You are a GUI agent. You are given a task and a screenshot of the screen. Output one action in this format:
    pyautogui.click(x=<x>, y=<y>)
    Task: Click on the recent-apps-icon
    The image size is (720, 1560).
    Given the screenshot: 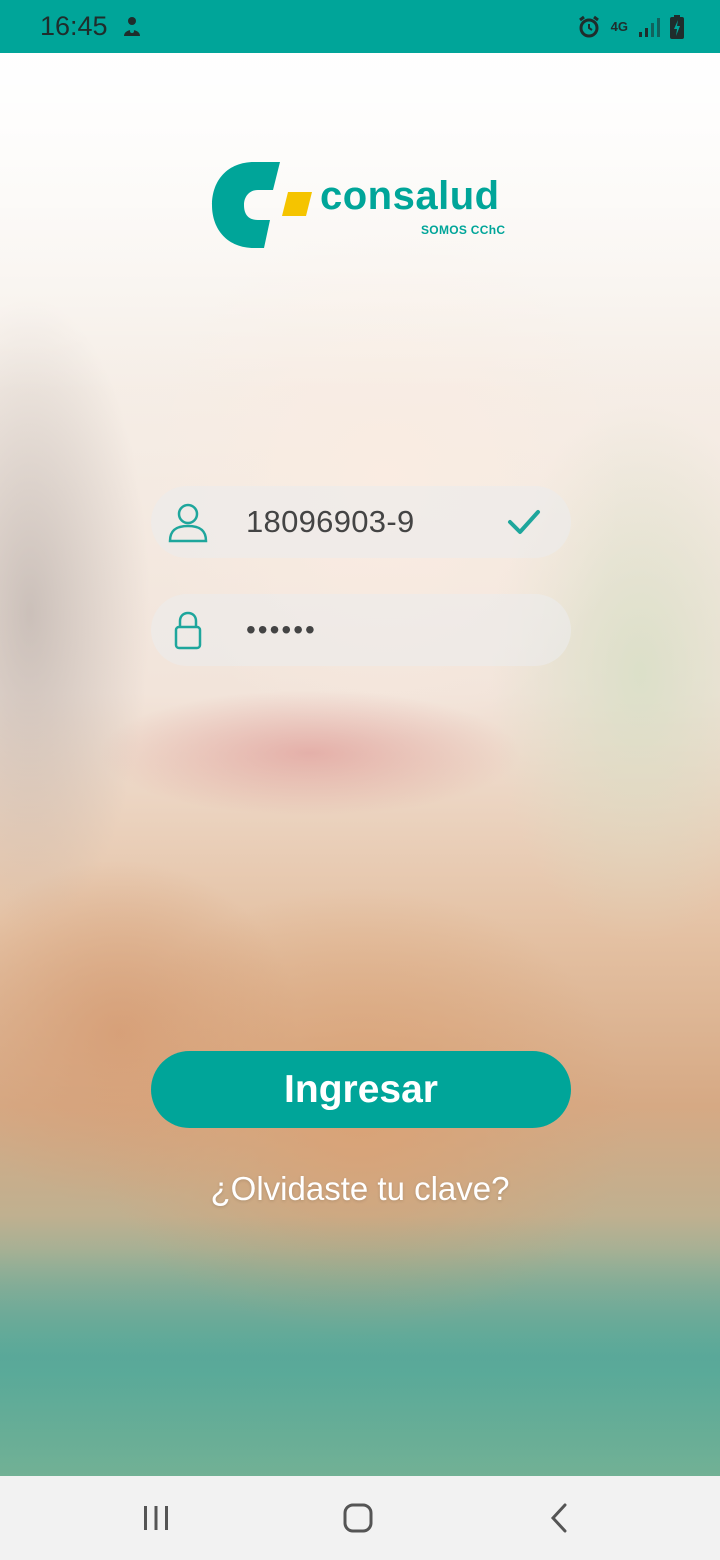 What is the action you would take?
    pyautogui.click(x=156, y=1518)
    